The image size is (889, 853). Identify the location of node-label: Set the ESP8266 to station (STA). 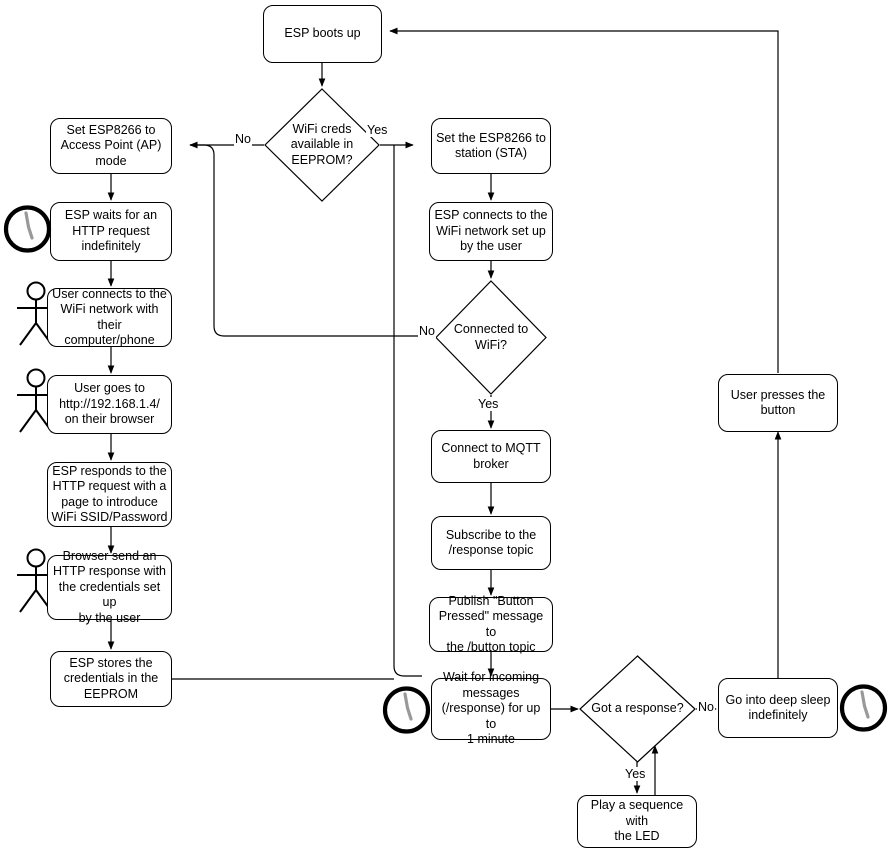
(491, 145).